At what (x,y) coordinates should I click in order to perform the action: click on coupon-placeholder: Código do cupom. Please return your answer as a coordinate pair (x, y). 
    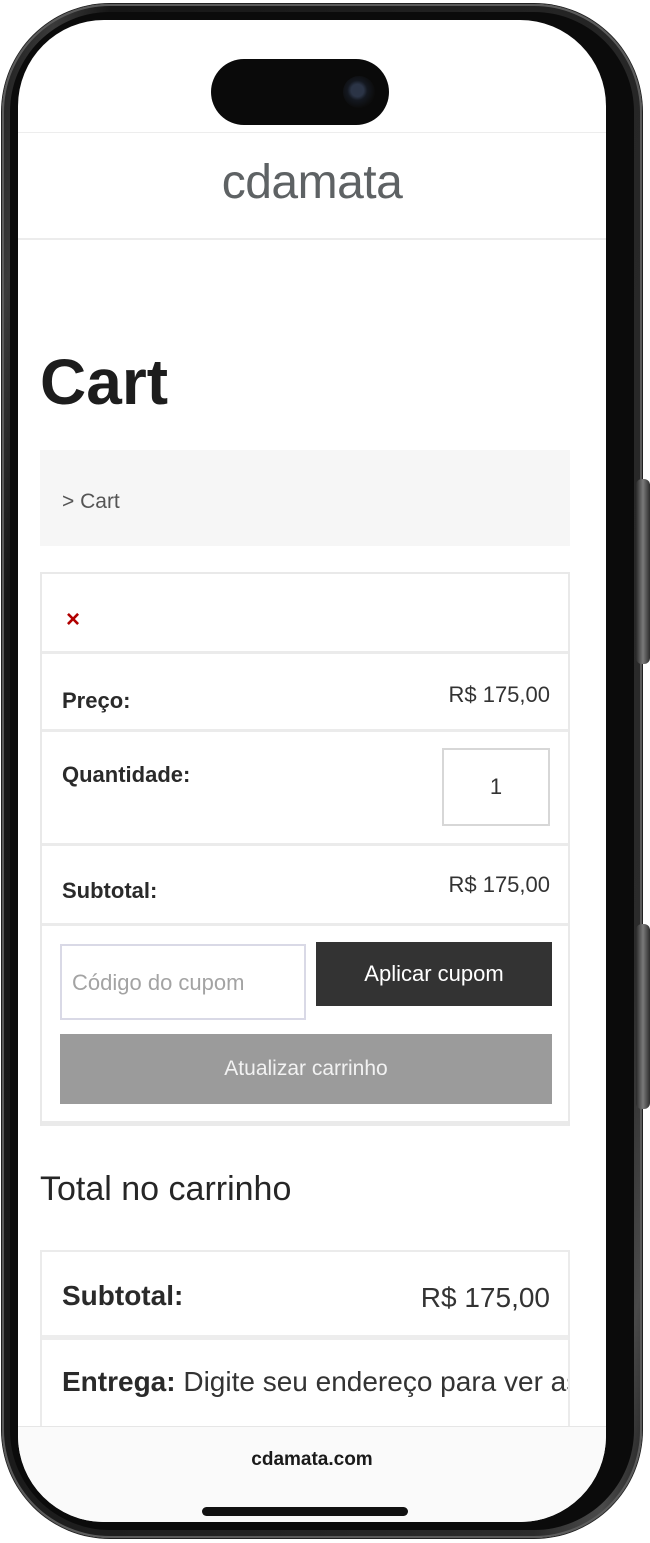
    Looking at the image, I should click on (158, 982).